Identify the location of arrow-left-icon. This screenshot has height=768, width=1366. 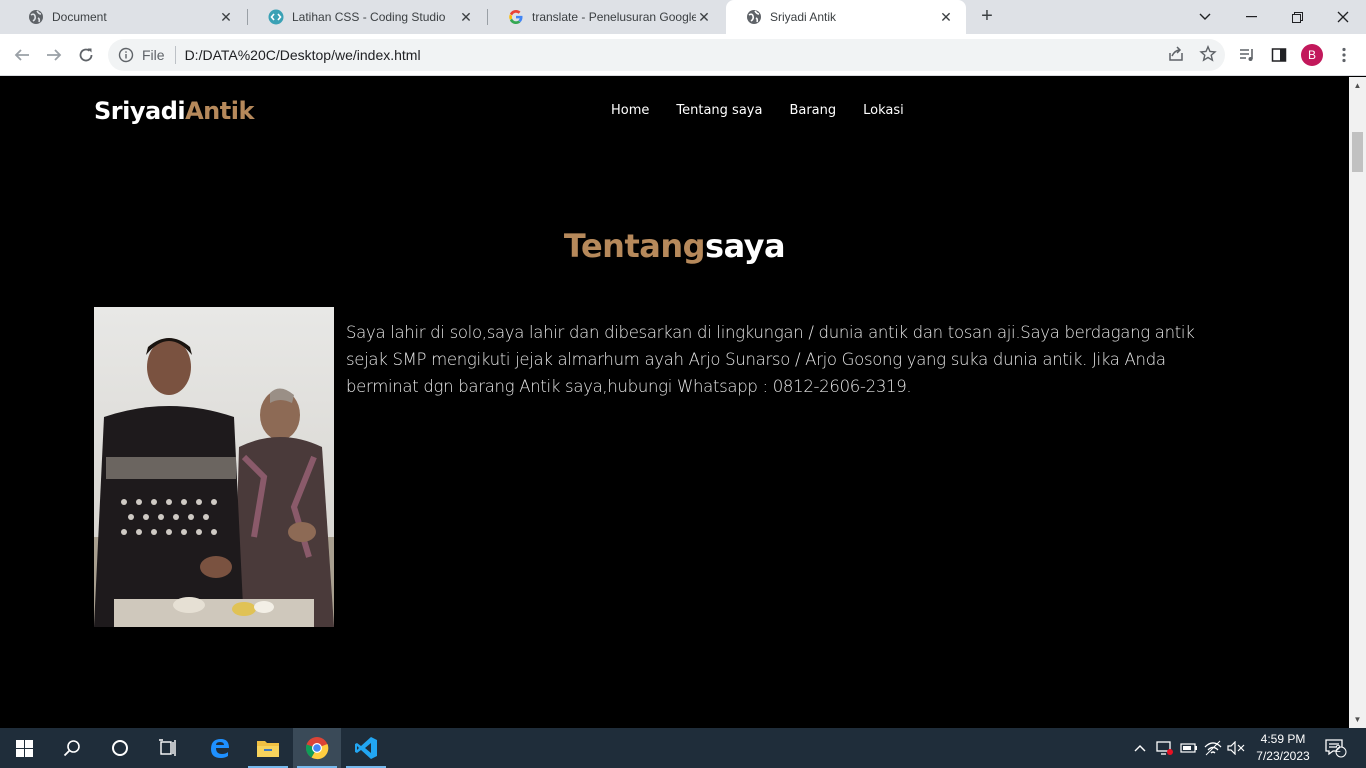
(21, 55).